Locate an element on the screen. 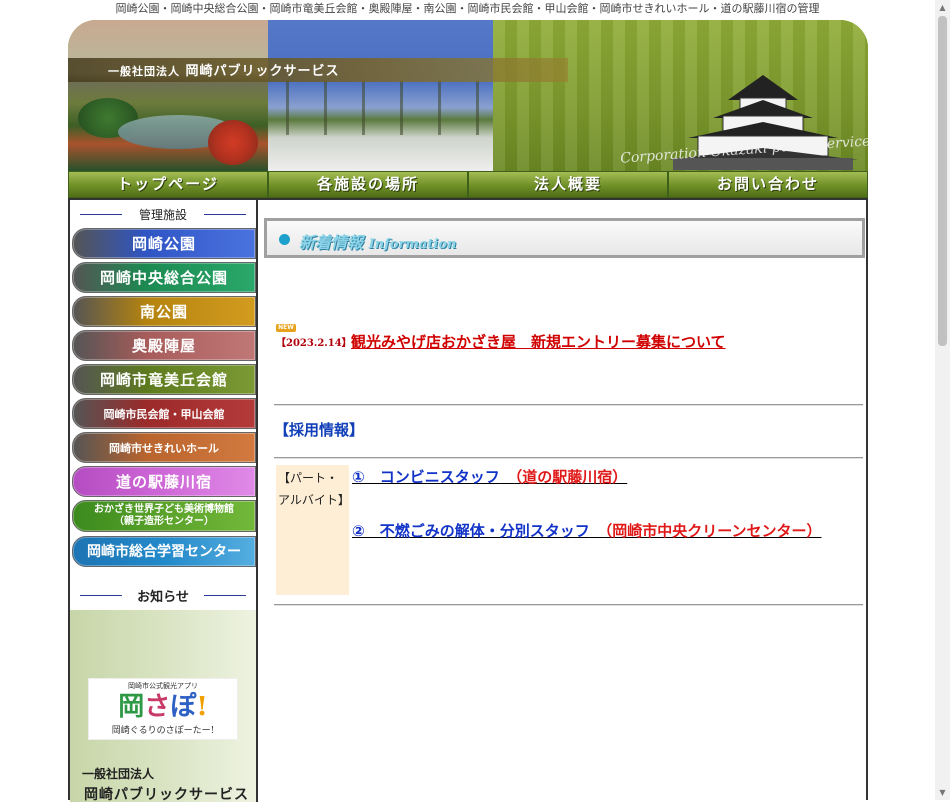 This screenshot has width=950, height=804. facility-michinoeki-fujikawa: 道の駅藤川宿 is located at coordinates (164, 481).